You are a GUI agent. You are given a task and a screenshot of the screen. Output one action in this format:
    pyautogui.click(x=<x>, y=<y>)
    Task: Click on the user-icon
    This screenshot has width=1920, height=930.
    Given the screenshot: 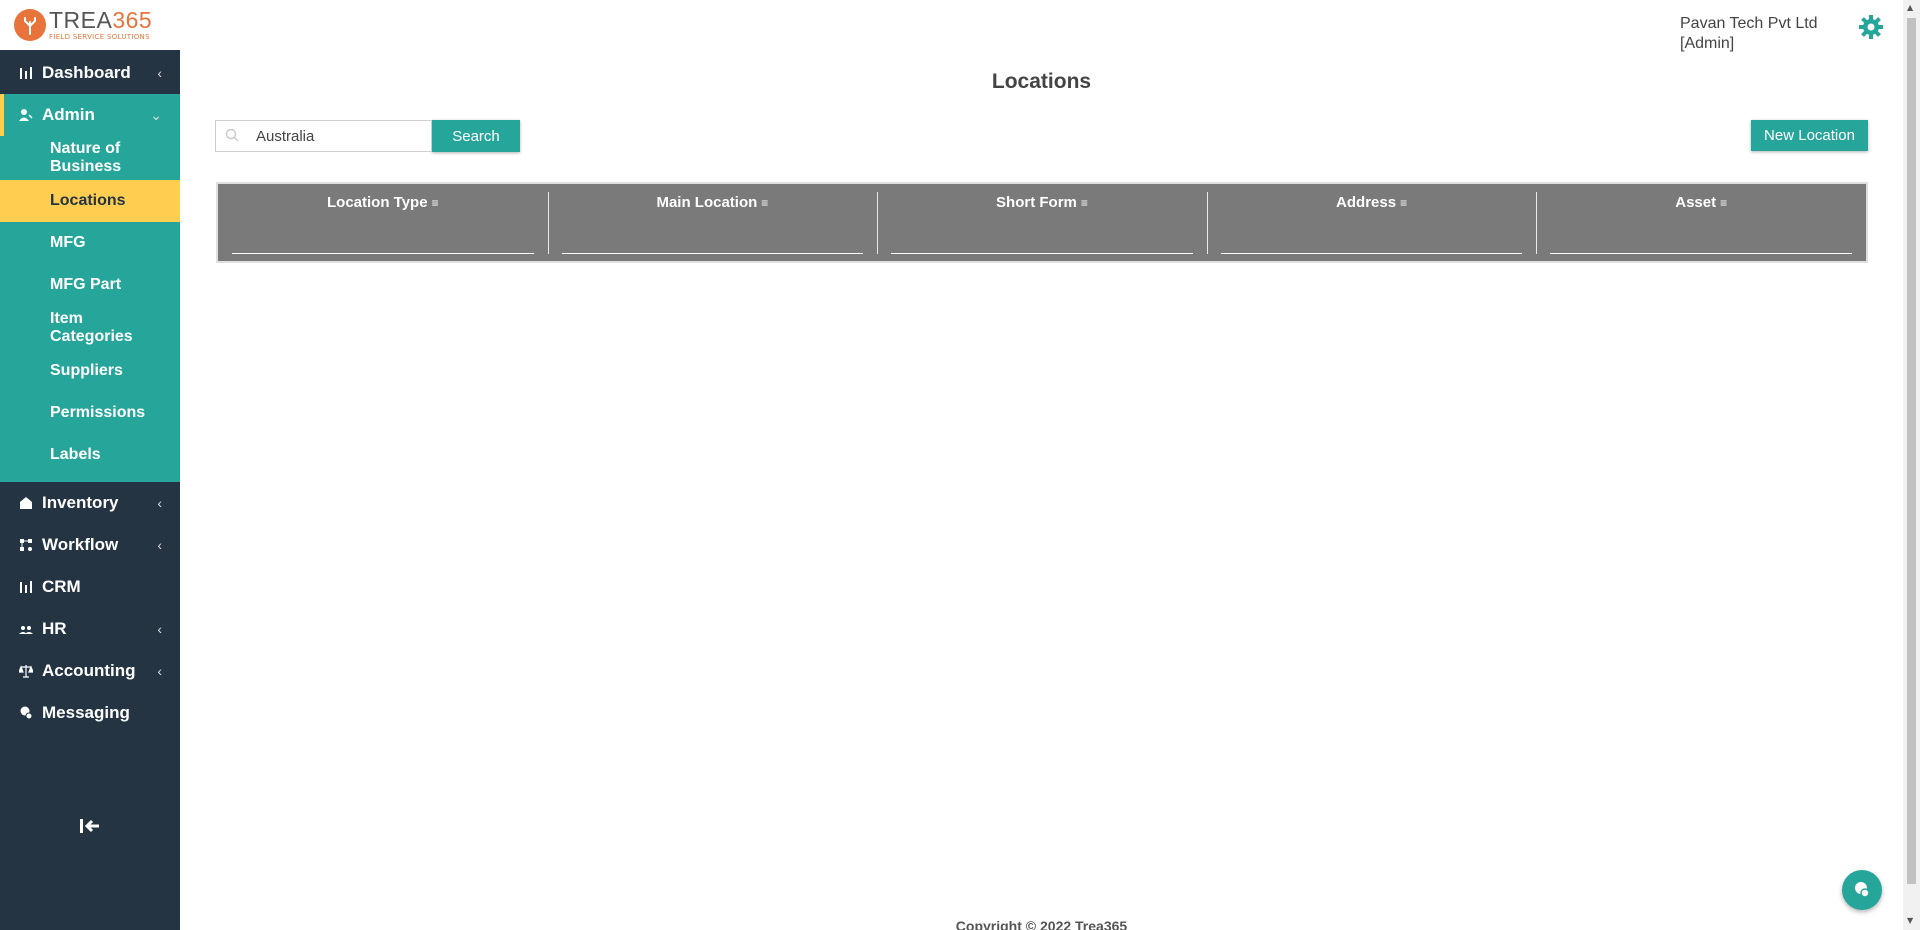 What is the action you would take?
    pyautogui.click(x=26, y=115)
    